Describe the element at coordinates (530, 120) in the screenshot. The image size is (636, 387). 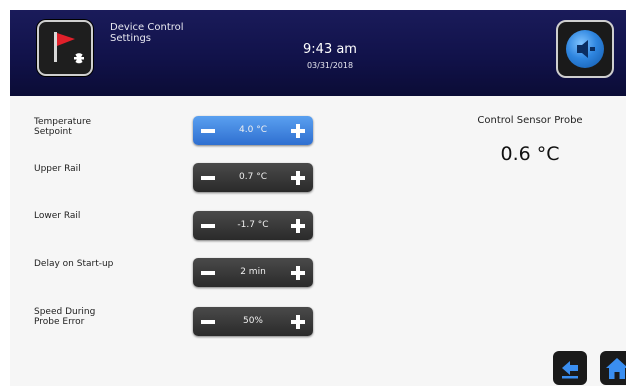
I see `sensor-title: Control Sensor Probe` at that location.